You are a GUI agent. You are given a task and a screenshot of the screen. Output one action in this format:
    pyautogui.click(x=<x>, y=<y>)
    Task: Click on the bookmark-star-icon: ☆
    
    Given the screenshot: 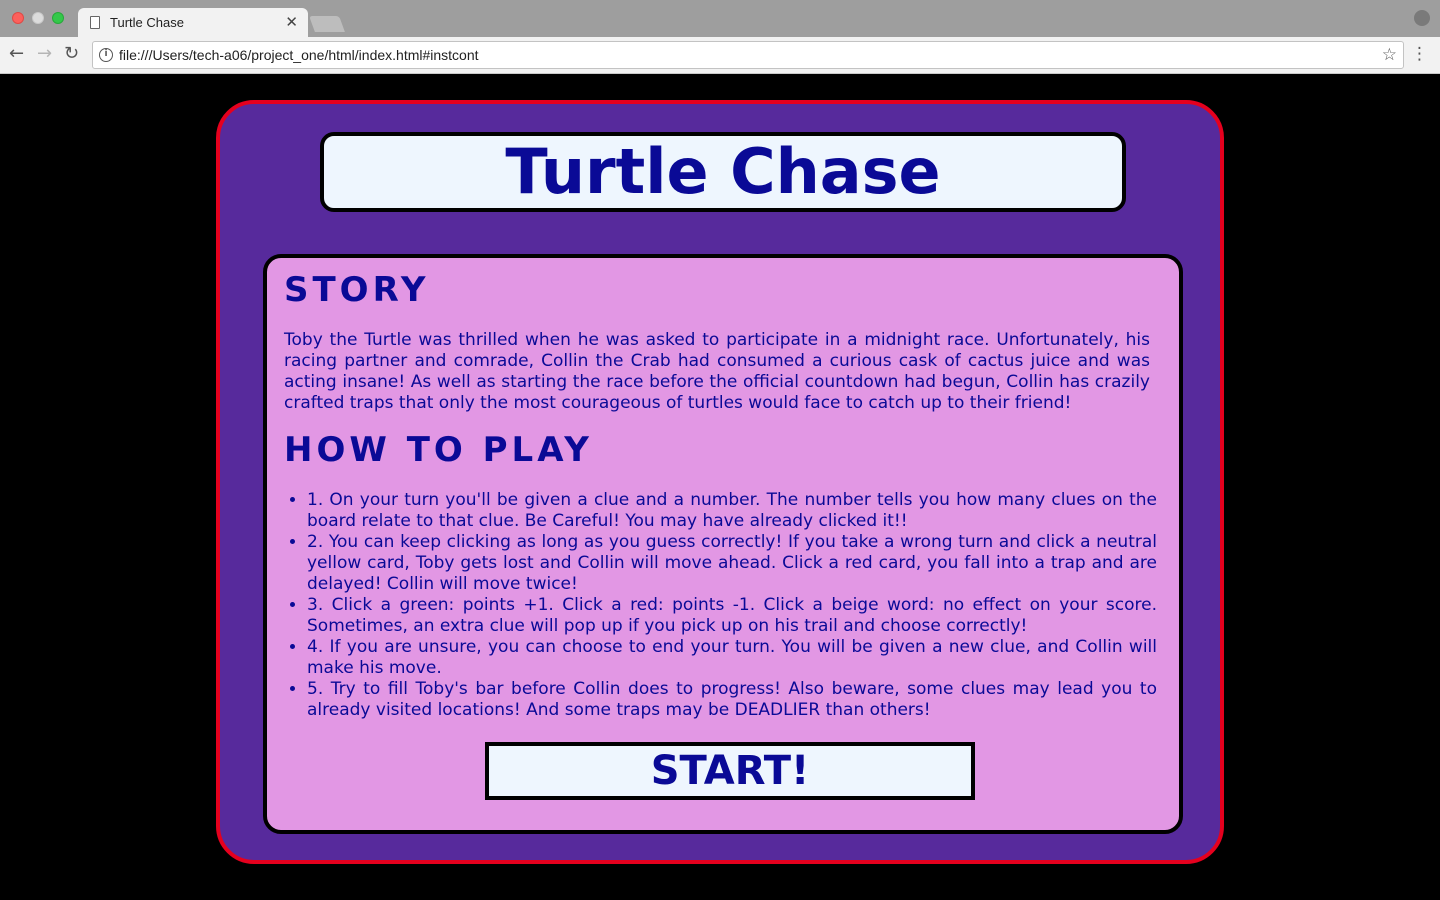 What is the action you would take?
    pyautogui.click(x=1389, y=55)
    